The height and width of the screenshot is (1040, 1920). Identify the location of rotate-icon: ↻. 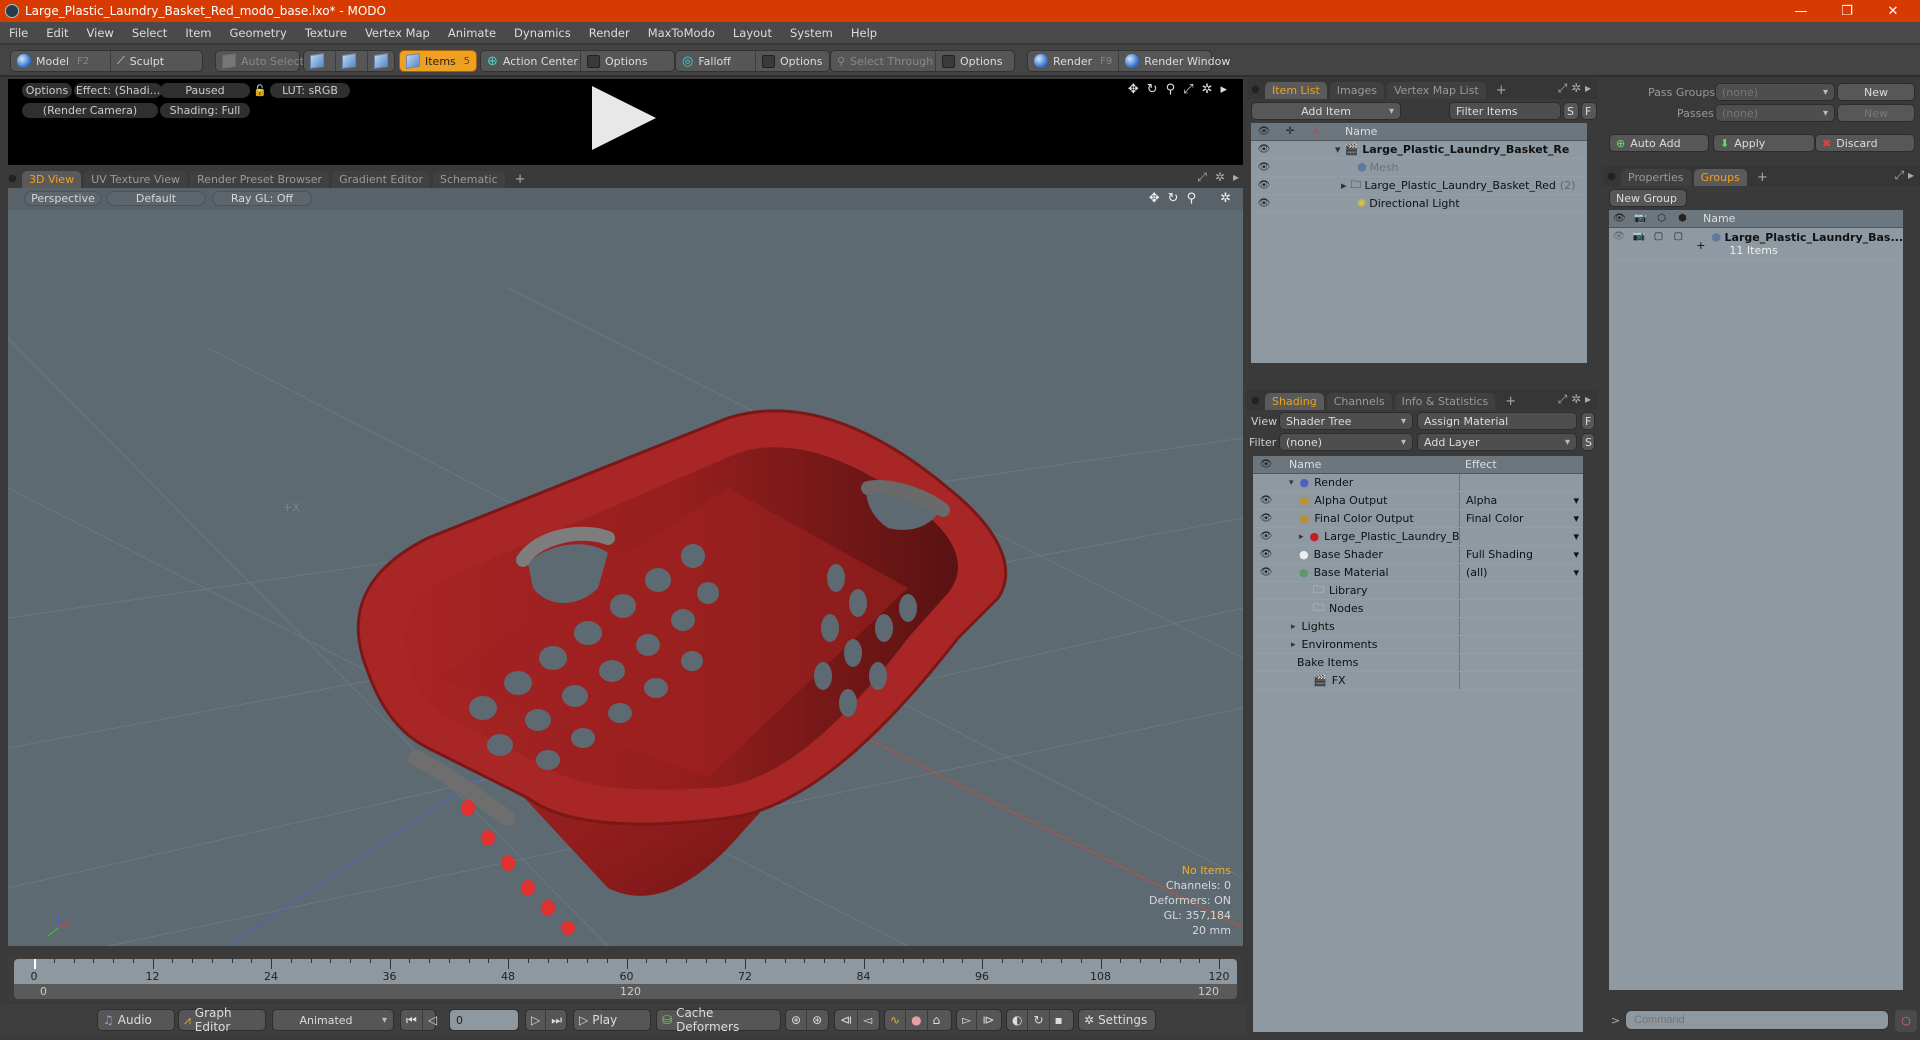
(1173, 198).